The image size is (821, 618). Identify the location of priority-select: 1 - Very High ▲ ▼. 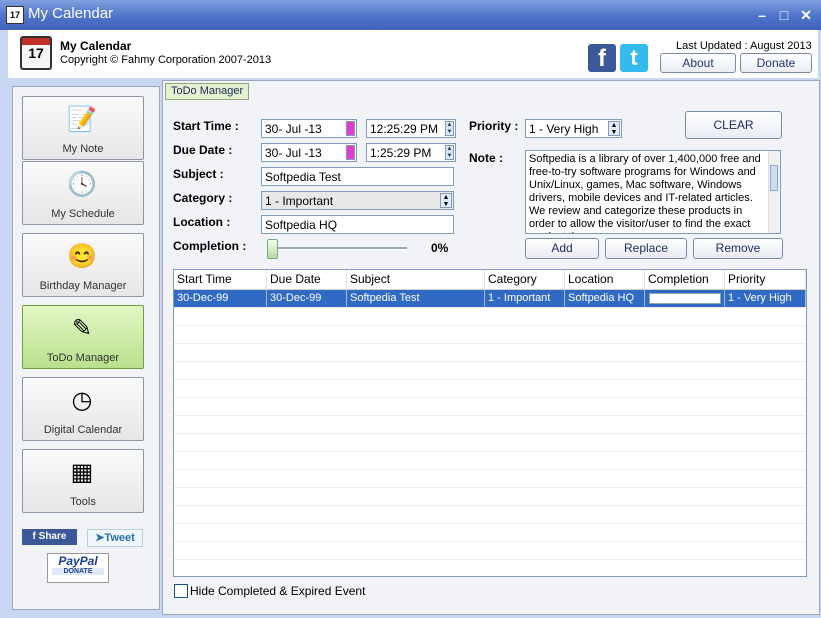
(573, 128).